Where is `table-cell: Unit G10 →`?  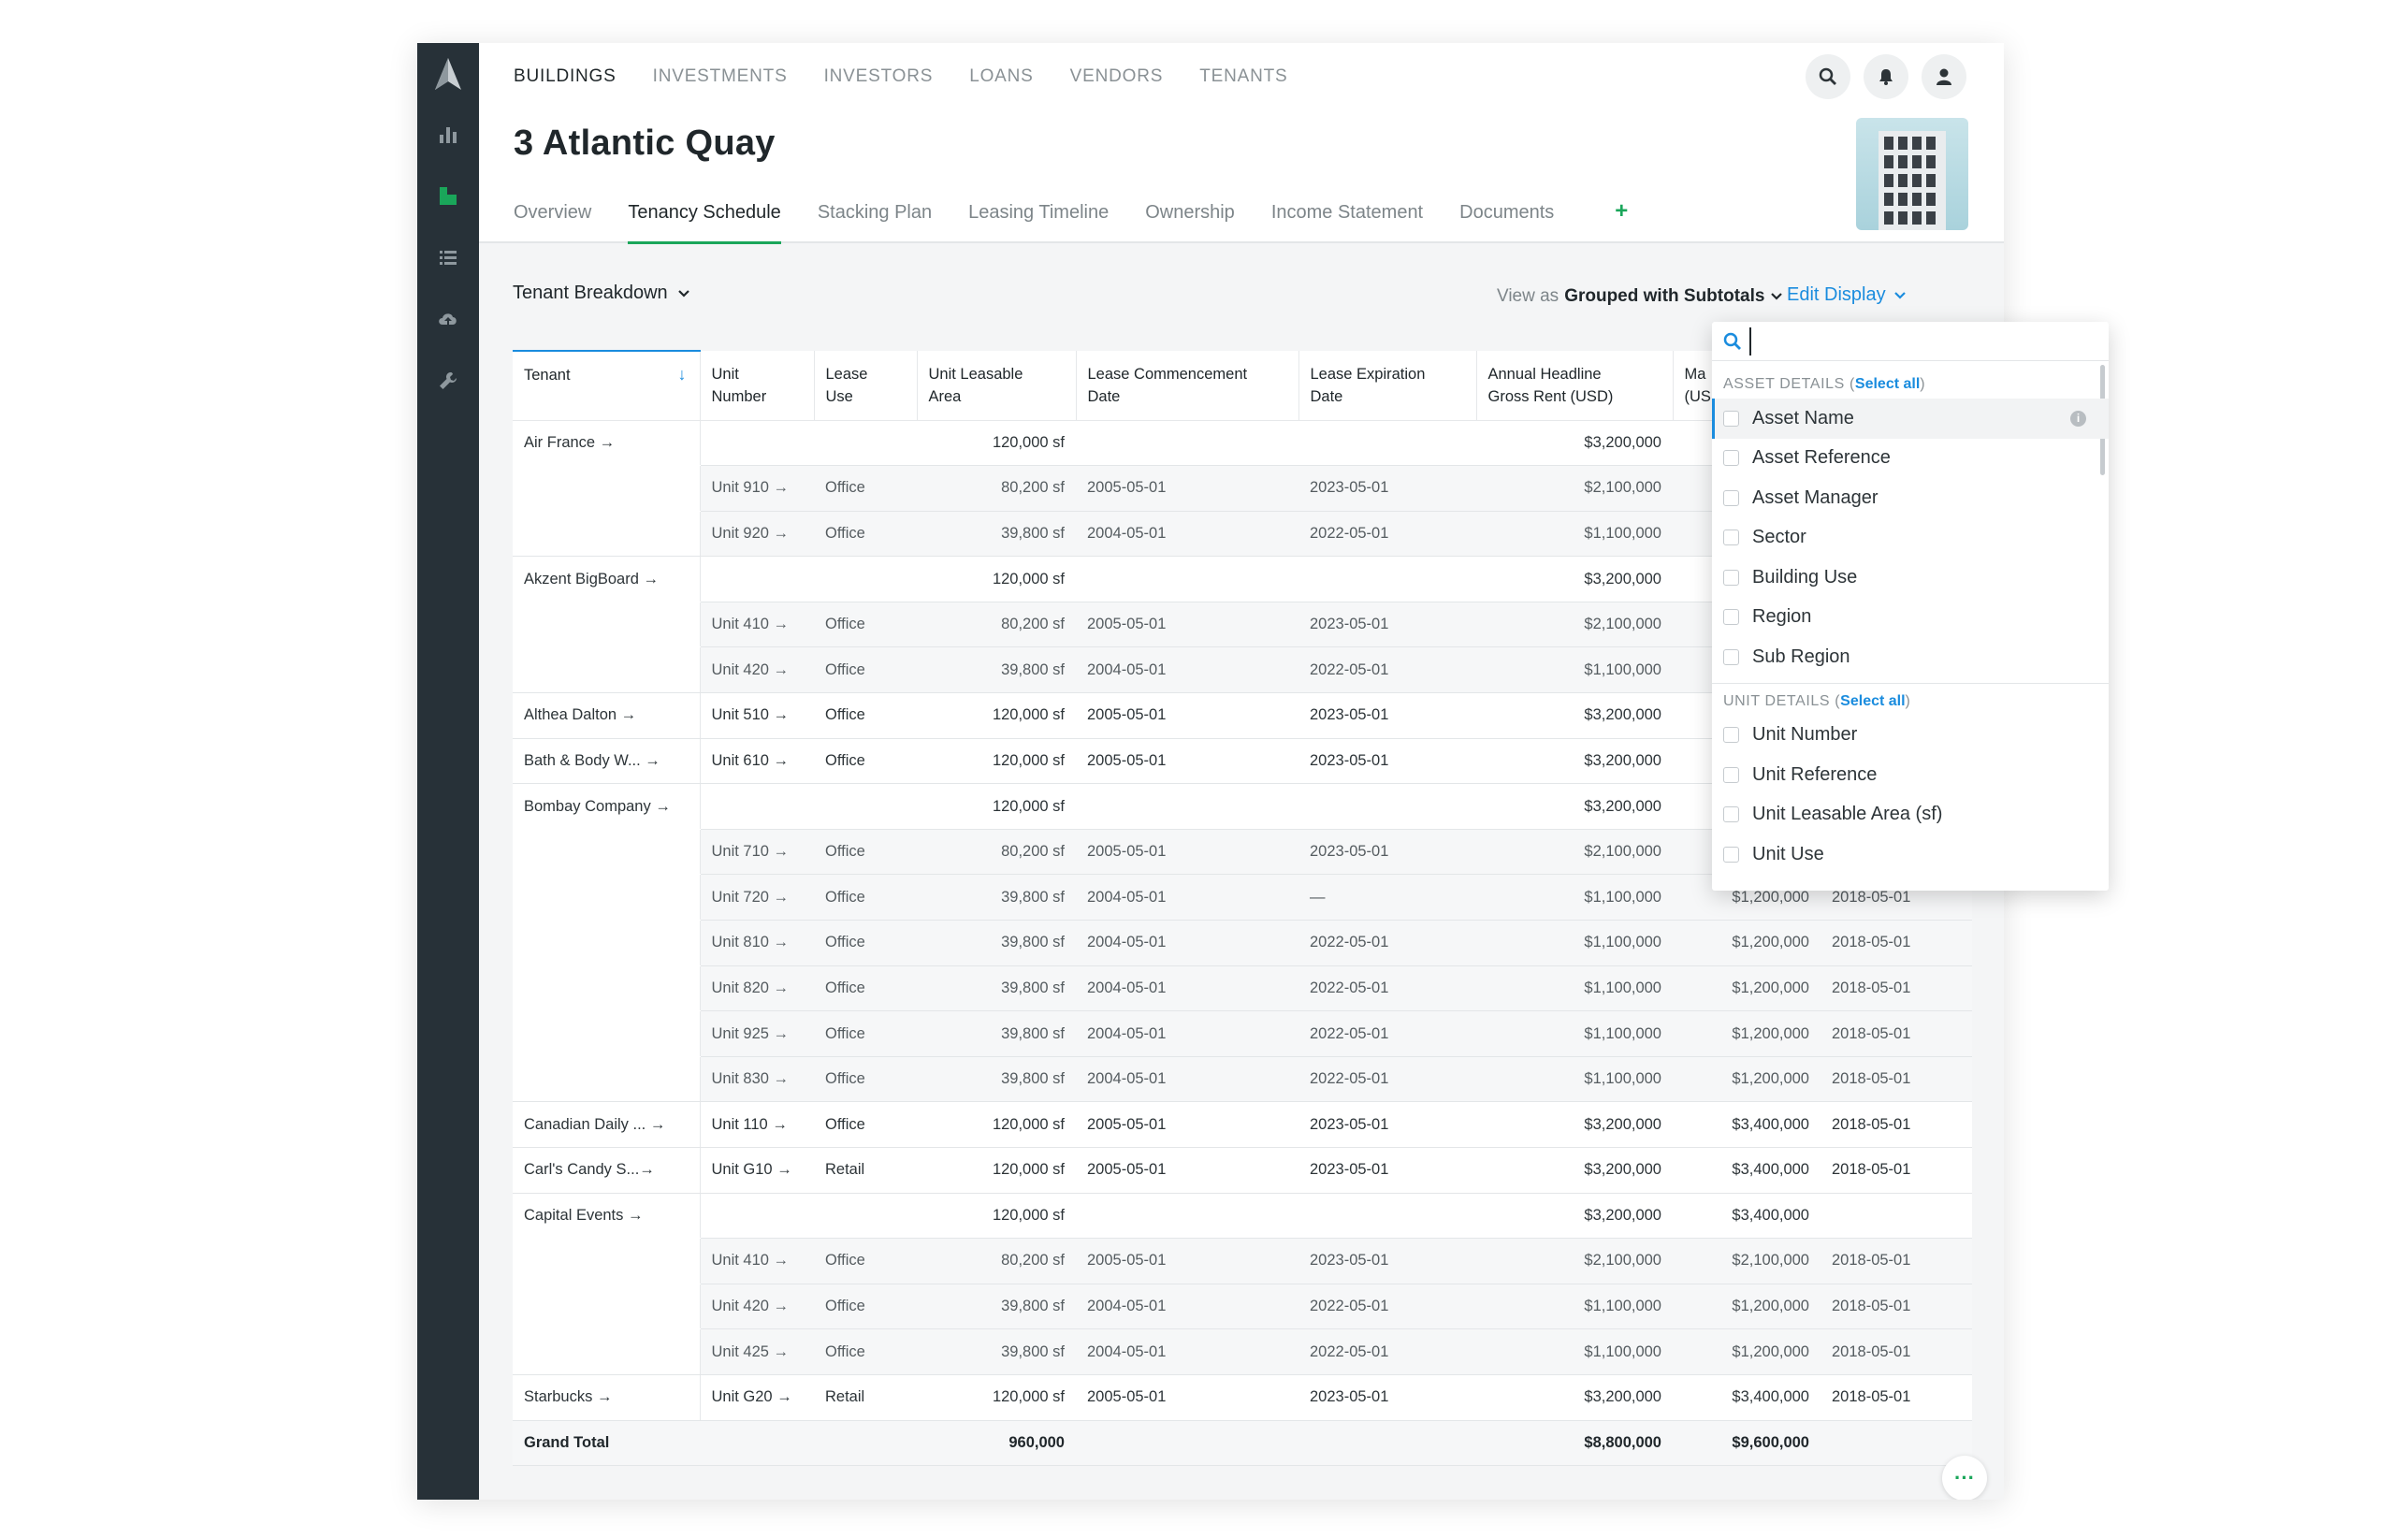
table-cell: Unit G10 → is located at coordinates (757, 1170).